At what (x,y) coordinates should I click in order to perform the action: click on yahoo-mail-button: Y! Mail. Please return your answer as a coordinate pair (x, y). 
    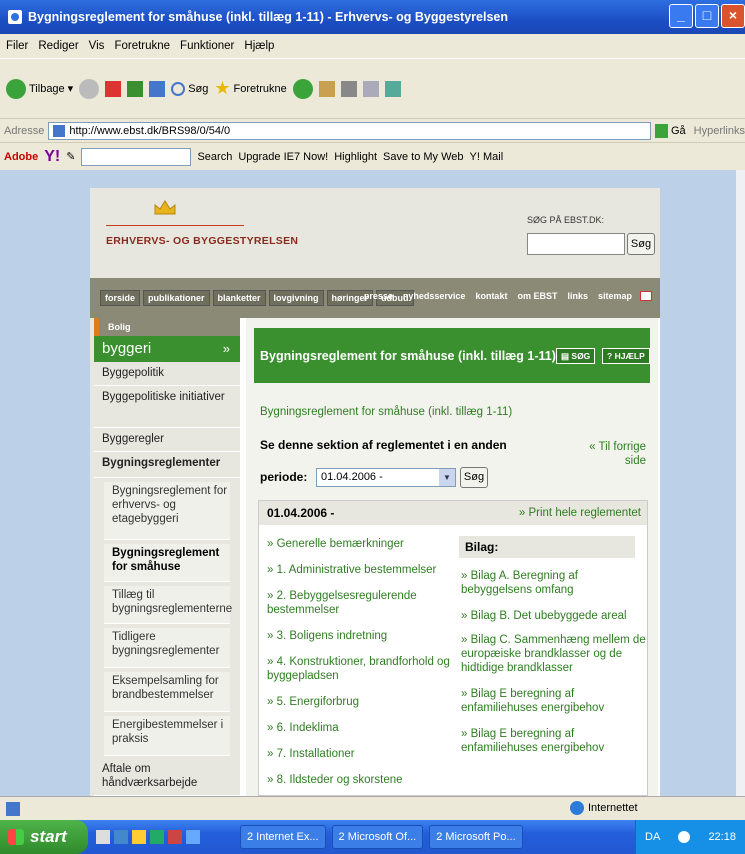
    Looking at the image, I should click on (487, 157).